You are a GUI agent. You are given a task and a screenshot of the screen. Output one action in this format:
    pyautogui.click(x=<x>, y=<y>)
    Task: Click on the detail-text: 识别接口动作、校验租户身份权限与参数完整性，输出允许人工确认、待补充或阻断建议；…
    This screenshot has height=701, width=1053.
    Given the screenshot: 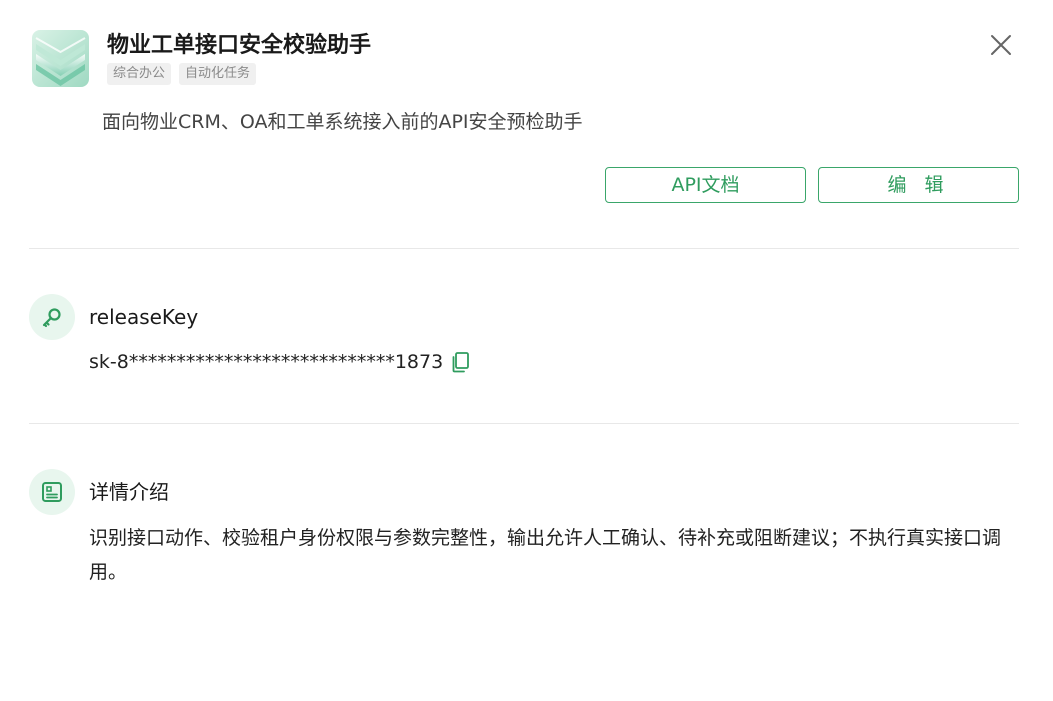 What is the action you would take?
    pyautogui.click(x=545, y=555)
    